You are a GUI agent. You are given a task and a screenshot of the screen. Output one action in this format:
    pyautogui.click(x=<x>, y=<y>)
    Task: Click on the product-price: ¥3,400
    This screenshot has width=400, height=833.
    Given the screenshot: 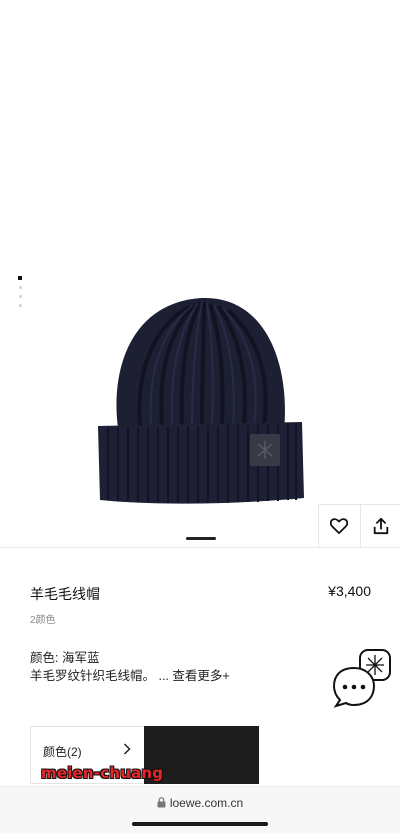 What is the action you would take?
    pyautogui.click(x=349, y=591)
    